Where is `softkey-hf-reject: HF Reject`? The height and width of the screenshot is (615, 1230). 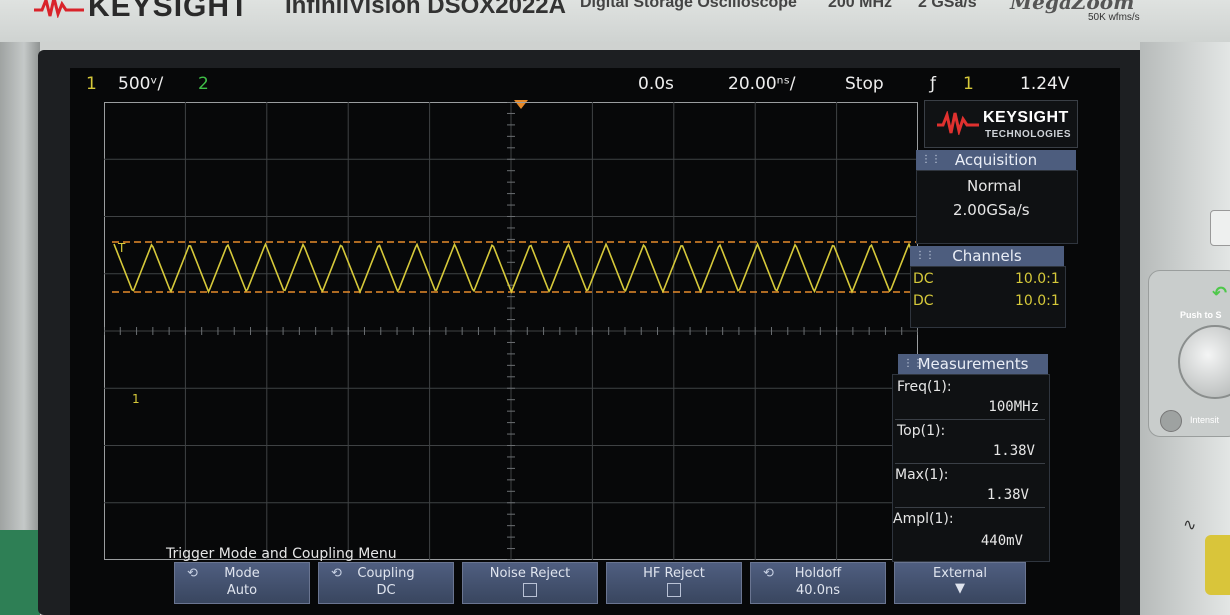
softkey-hf-reject: HF Reject is located at coordinates (674, 583).